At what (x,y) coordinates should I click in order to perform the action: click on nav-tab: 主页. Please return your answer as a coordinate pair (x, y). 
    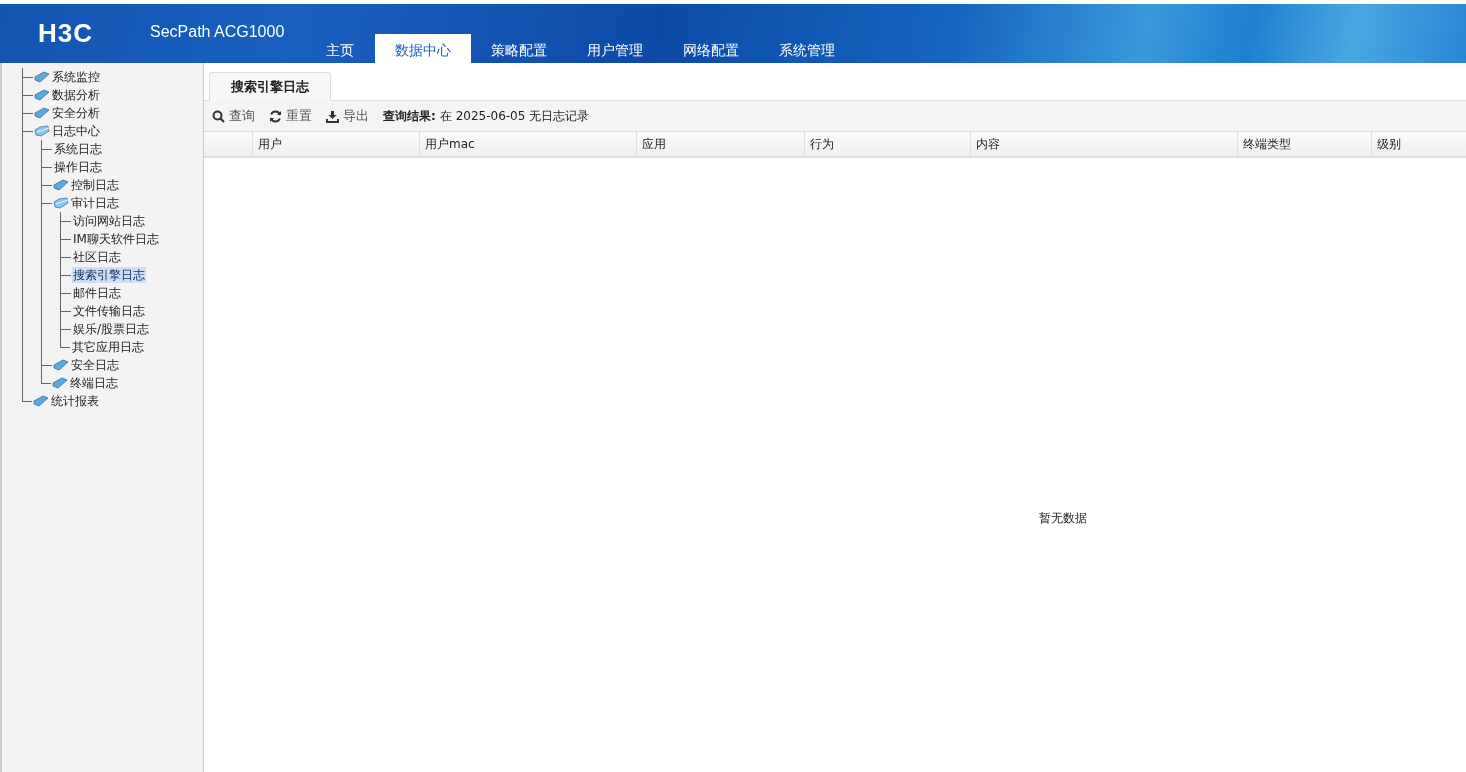
    Looking at the image, I should click on (340, 48).